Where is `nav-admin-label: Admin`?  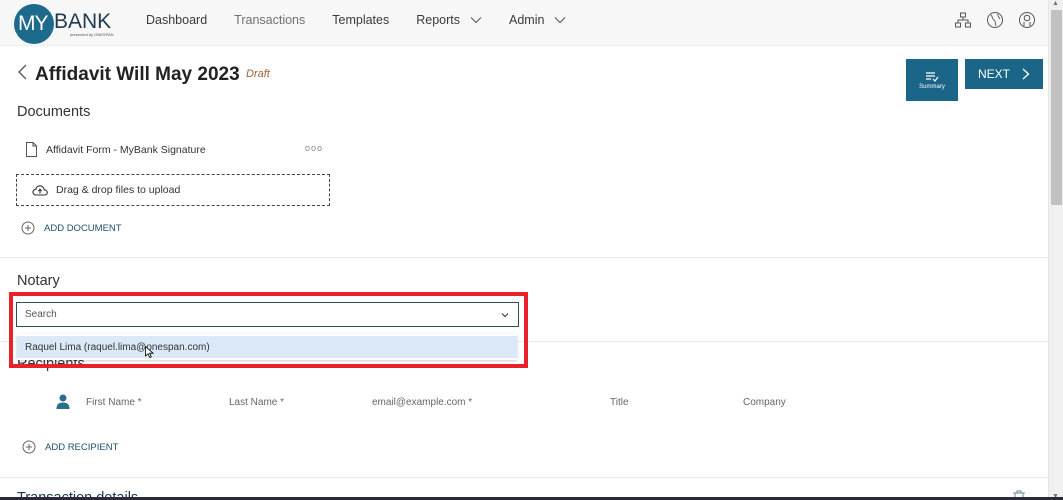
nav-admin-label: Admin is located at coordinates (527, 20).